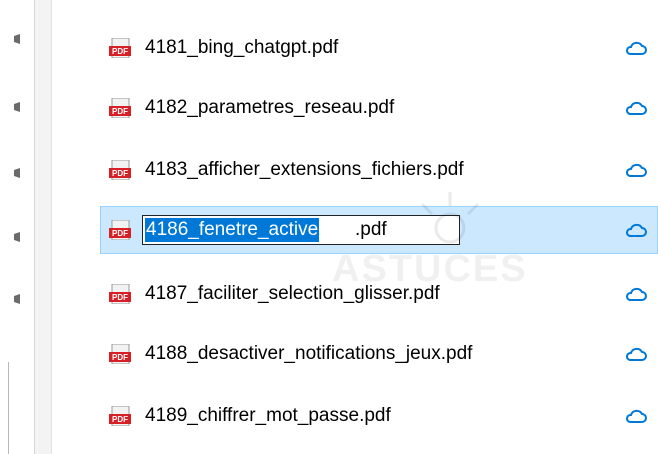 The width and height of the screenshot is (658, 454). What do you see at coordinates (304, 169) in the screenshot?
I see `file-name: 4183_afficher_extensions_fichiers.pdf` at bounding box center [304, 169].